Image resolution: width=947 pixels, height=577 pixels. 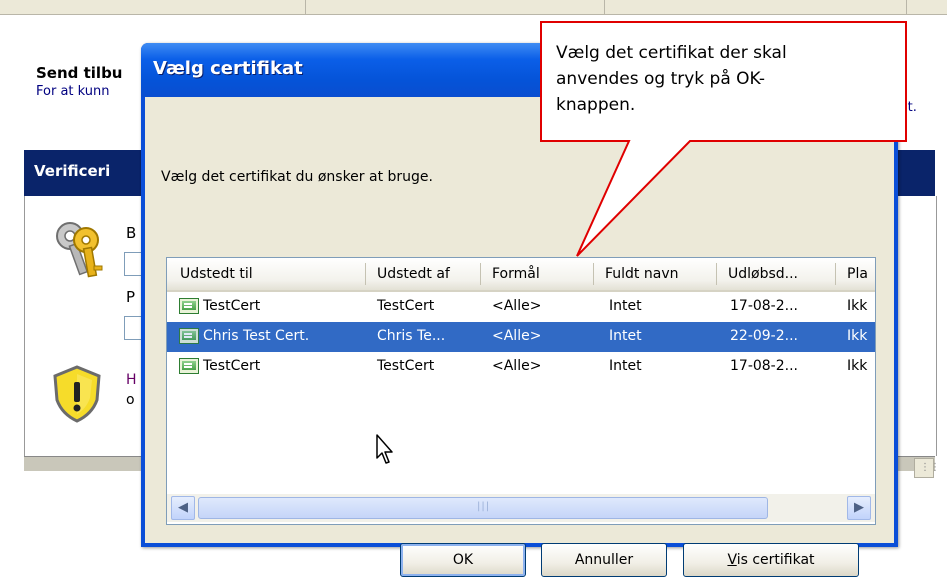 I want to click on callout-line: anvendes og tryk på OK-, so click(x=661, y=79).